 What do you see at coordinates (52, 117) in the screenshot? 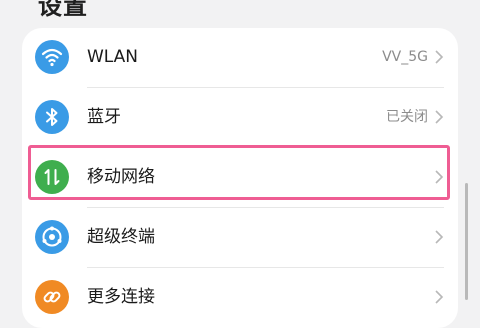
I see `bluetooth-icon` at bounding box center [52, 117].